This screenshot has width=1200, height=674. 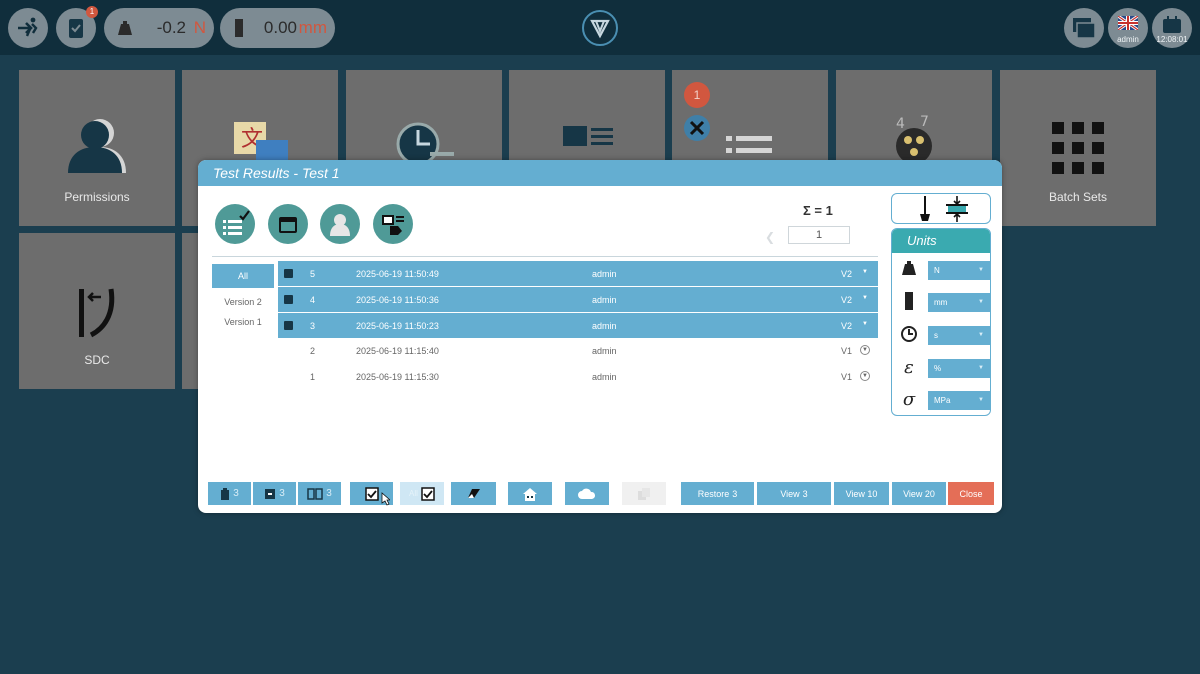 What do you see at coordinates (1172, 39) in the screenshot?
I see `time-label: 12:08:01` at bounding box center [1172, 39].